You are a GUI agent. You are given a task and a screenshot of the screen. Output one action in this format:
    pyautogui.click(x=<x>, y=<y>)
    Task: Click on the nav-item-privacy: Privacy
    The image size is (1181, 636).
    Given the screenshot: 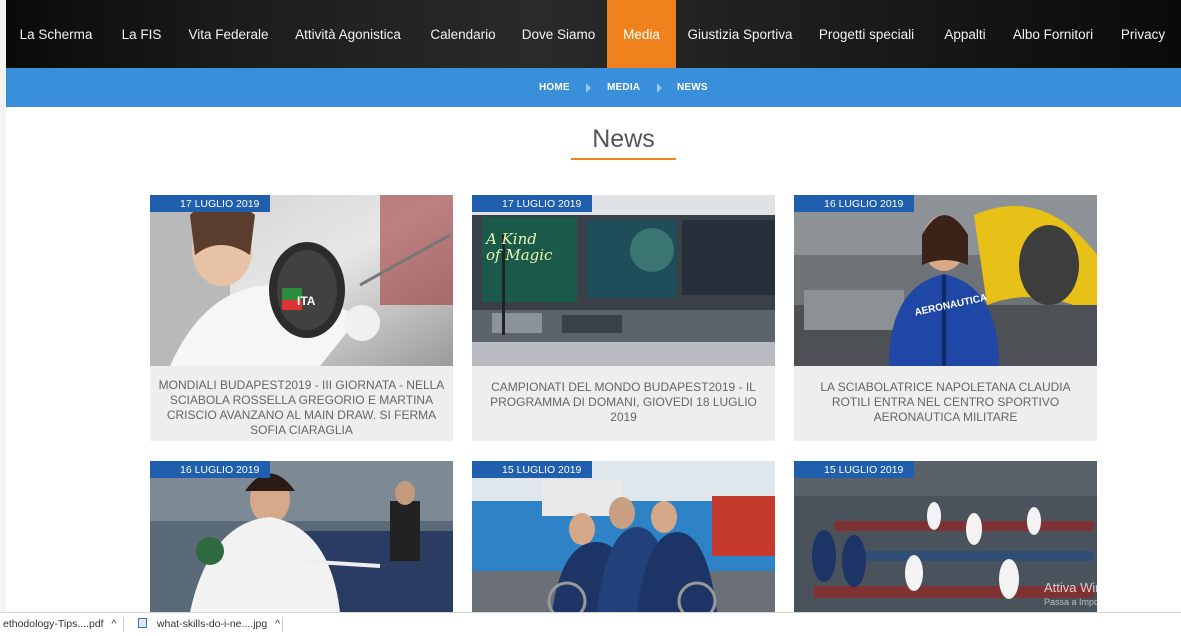 What is the action you would take?
    pyautogui.click(x=1143, y=34)
    